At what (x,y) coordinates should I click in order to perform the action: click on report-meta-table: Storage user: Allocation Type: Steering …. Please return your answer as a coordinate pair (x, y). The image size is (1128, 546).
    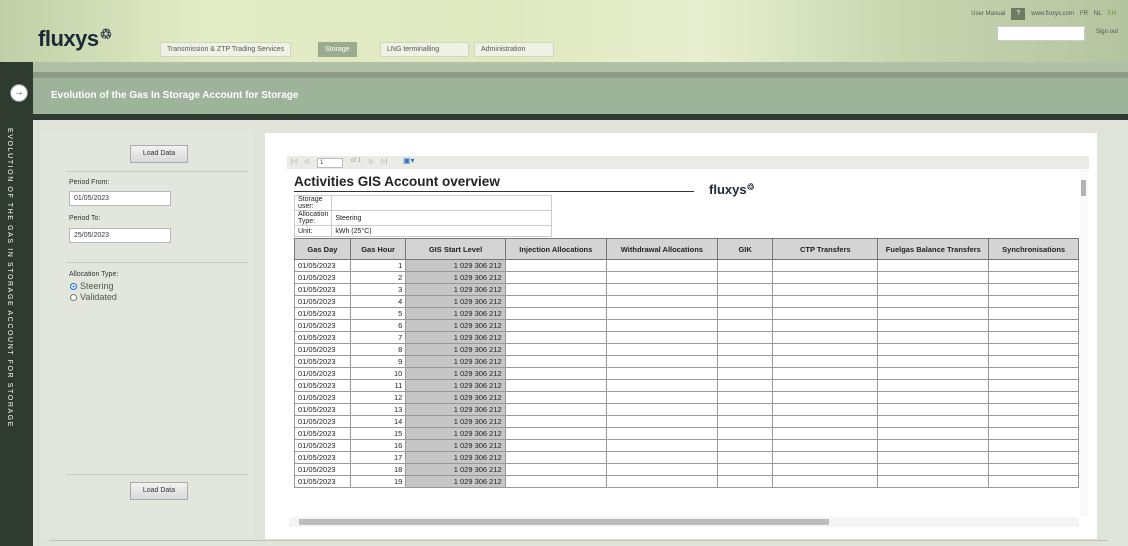
    Looking at the image, I should click on (423, 216).